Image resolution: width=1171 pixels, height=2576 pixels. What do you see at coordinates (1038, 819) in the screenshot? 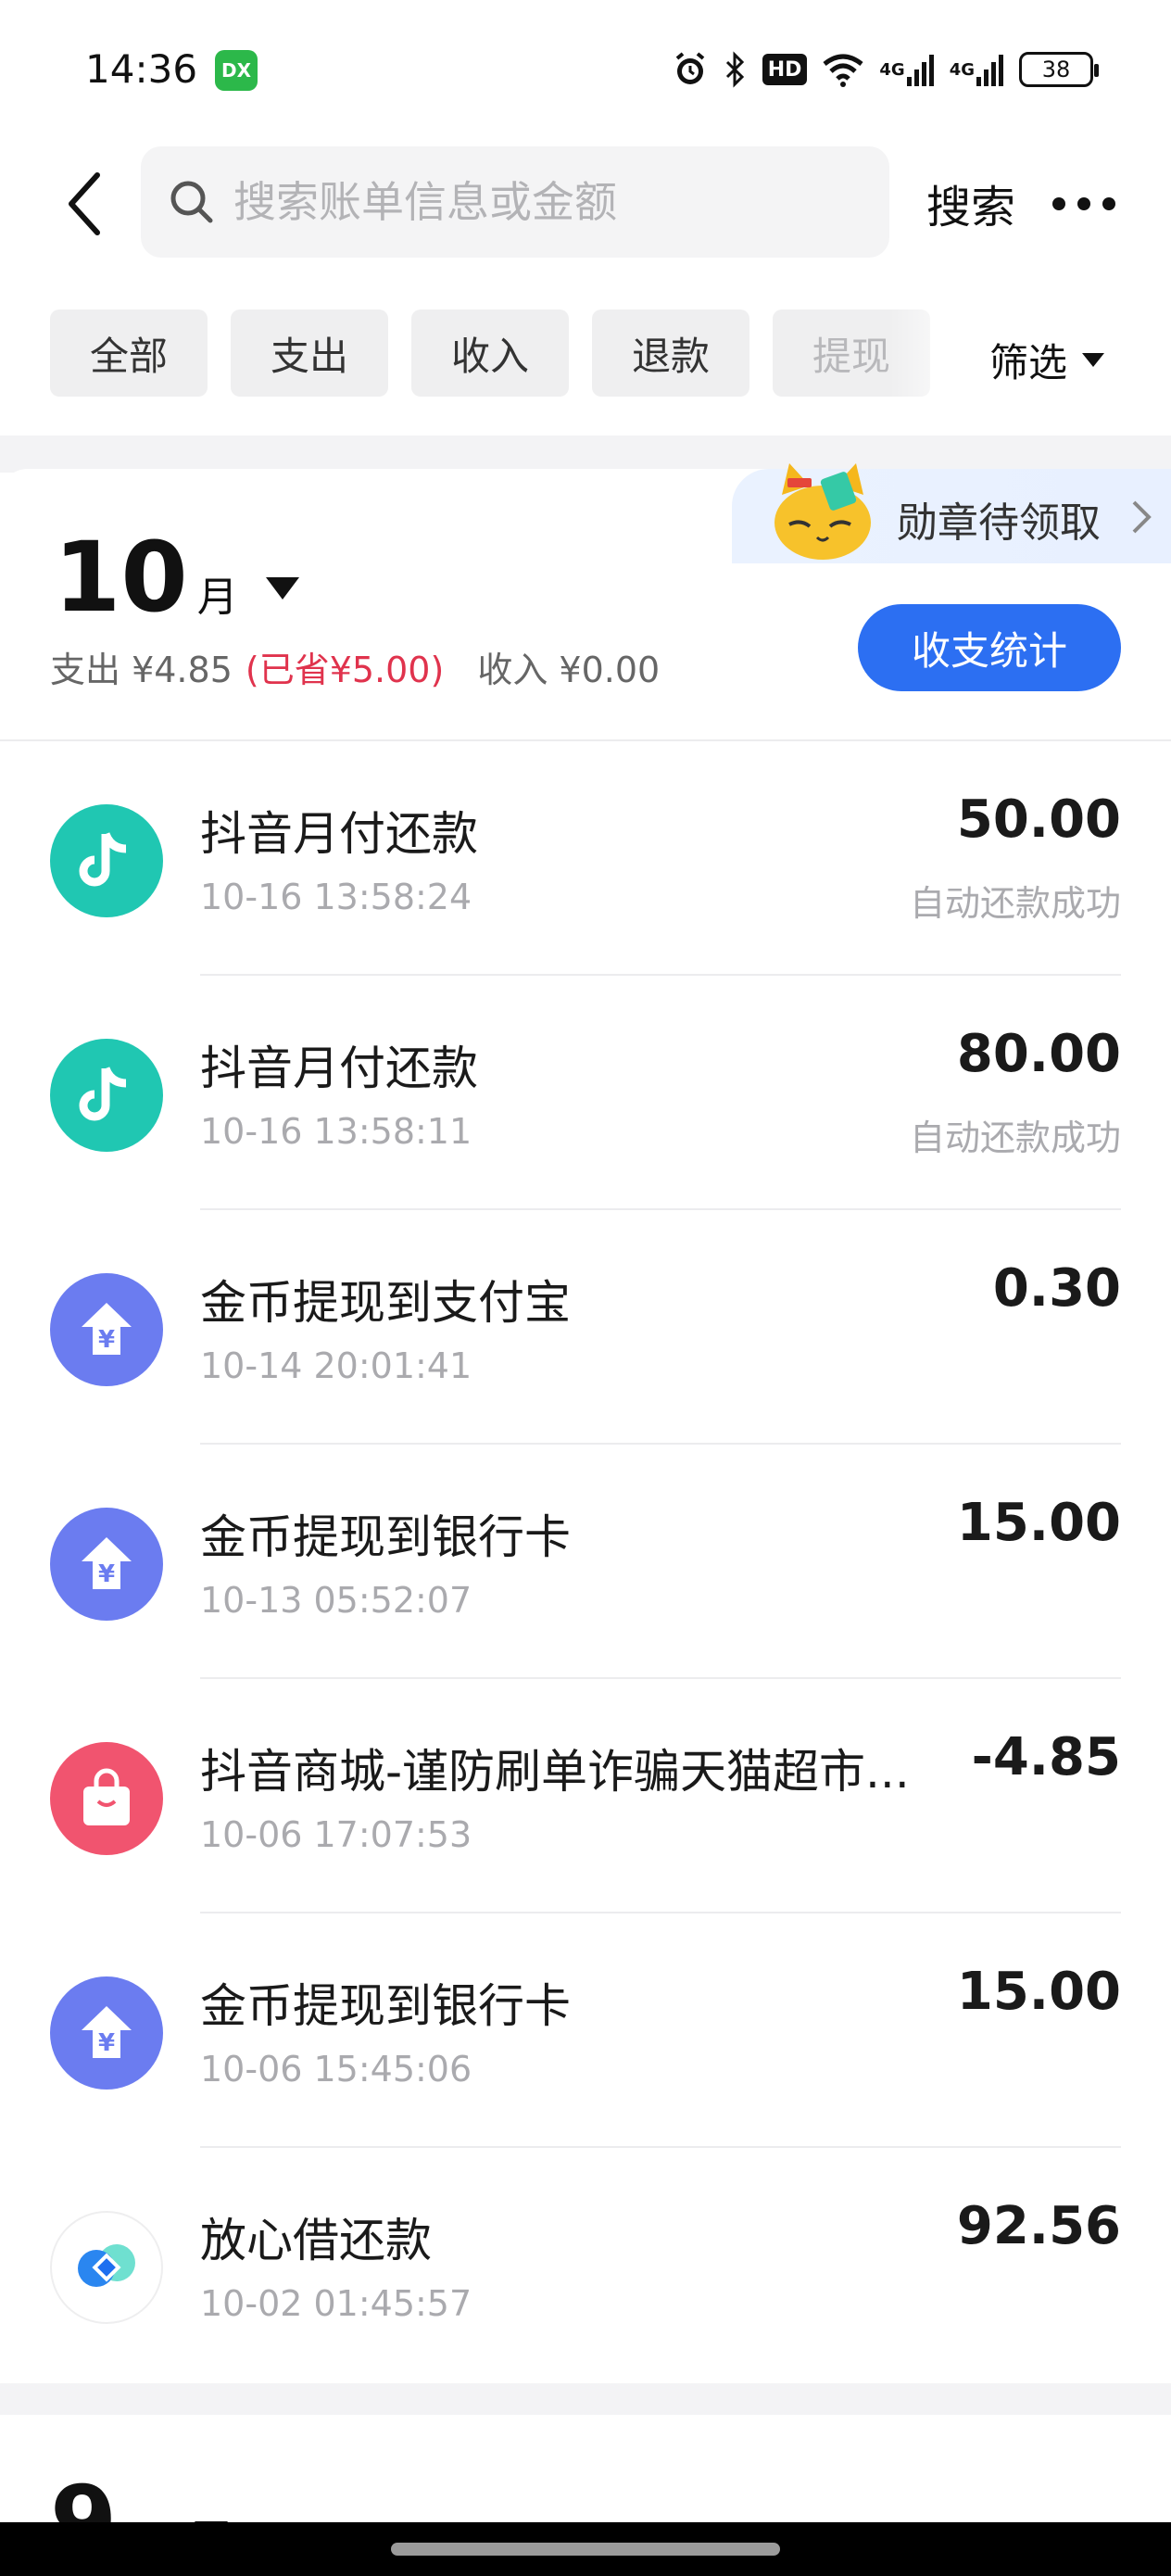
I see `transaction-amount: 50.00` at bounding box center [1038, 819].